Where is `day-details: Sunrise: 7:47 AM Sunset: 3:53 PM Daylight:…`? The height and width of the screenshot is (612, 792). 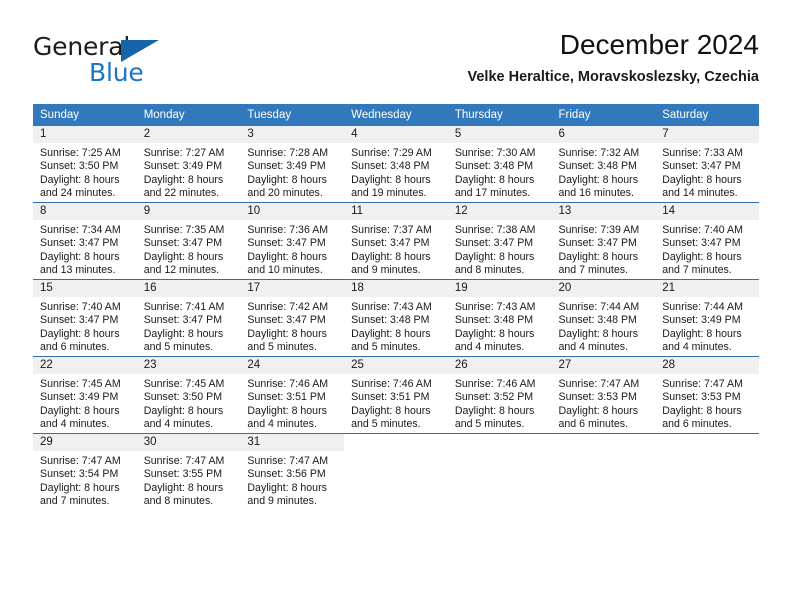
day-details: Sunrise: 7:47 AM Sunset: 3:53 PM Daylight:… is located at coordinates (604, 403).